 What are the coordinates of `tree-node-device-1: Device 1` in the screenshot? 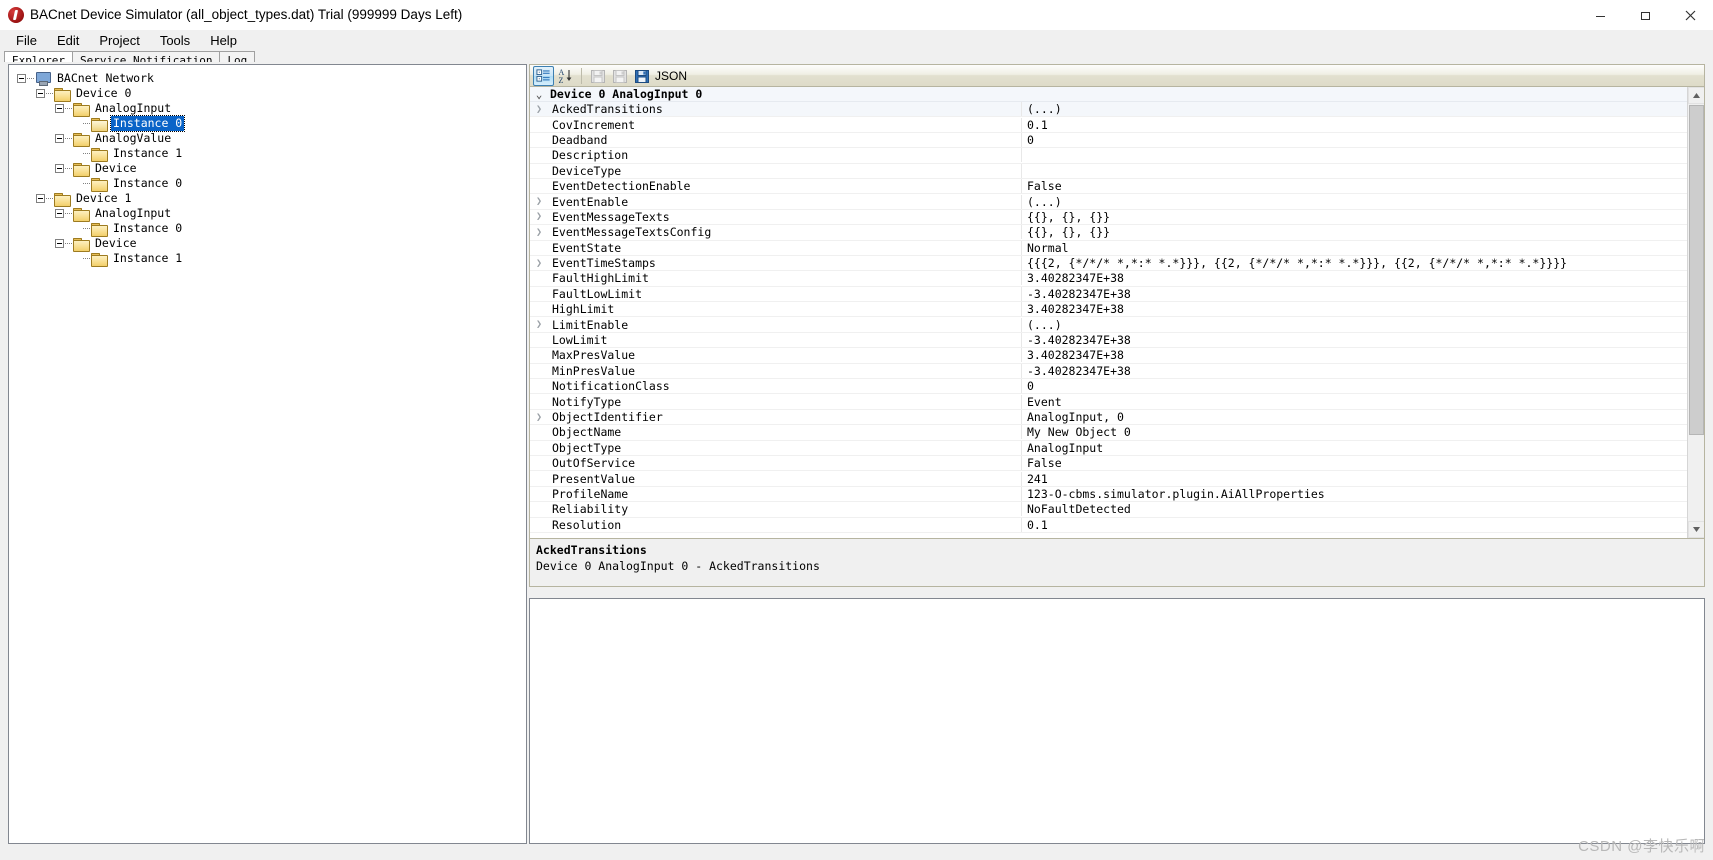 It's located at (271, 199).